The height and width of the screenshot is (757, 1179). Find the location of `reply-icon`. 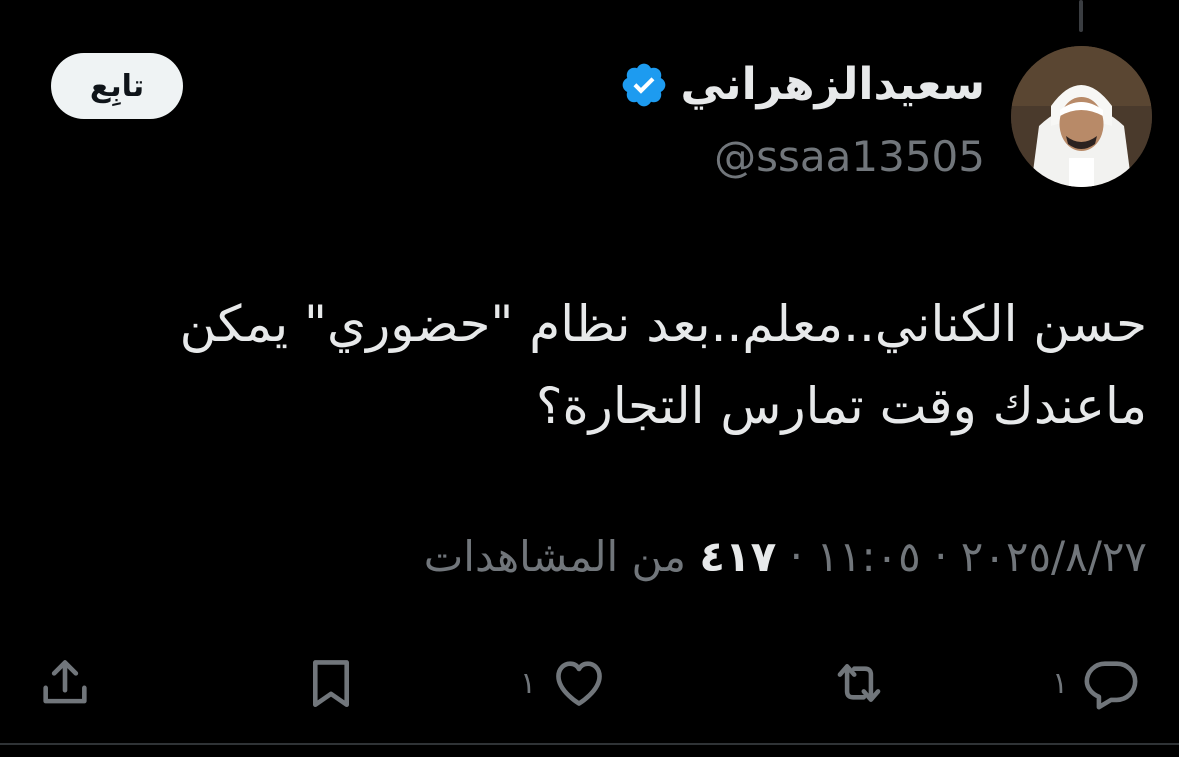

reply-icon is located at coordinates (1111, 683).